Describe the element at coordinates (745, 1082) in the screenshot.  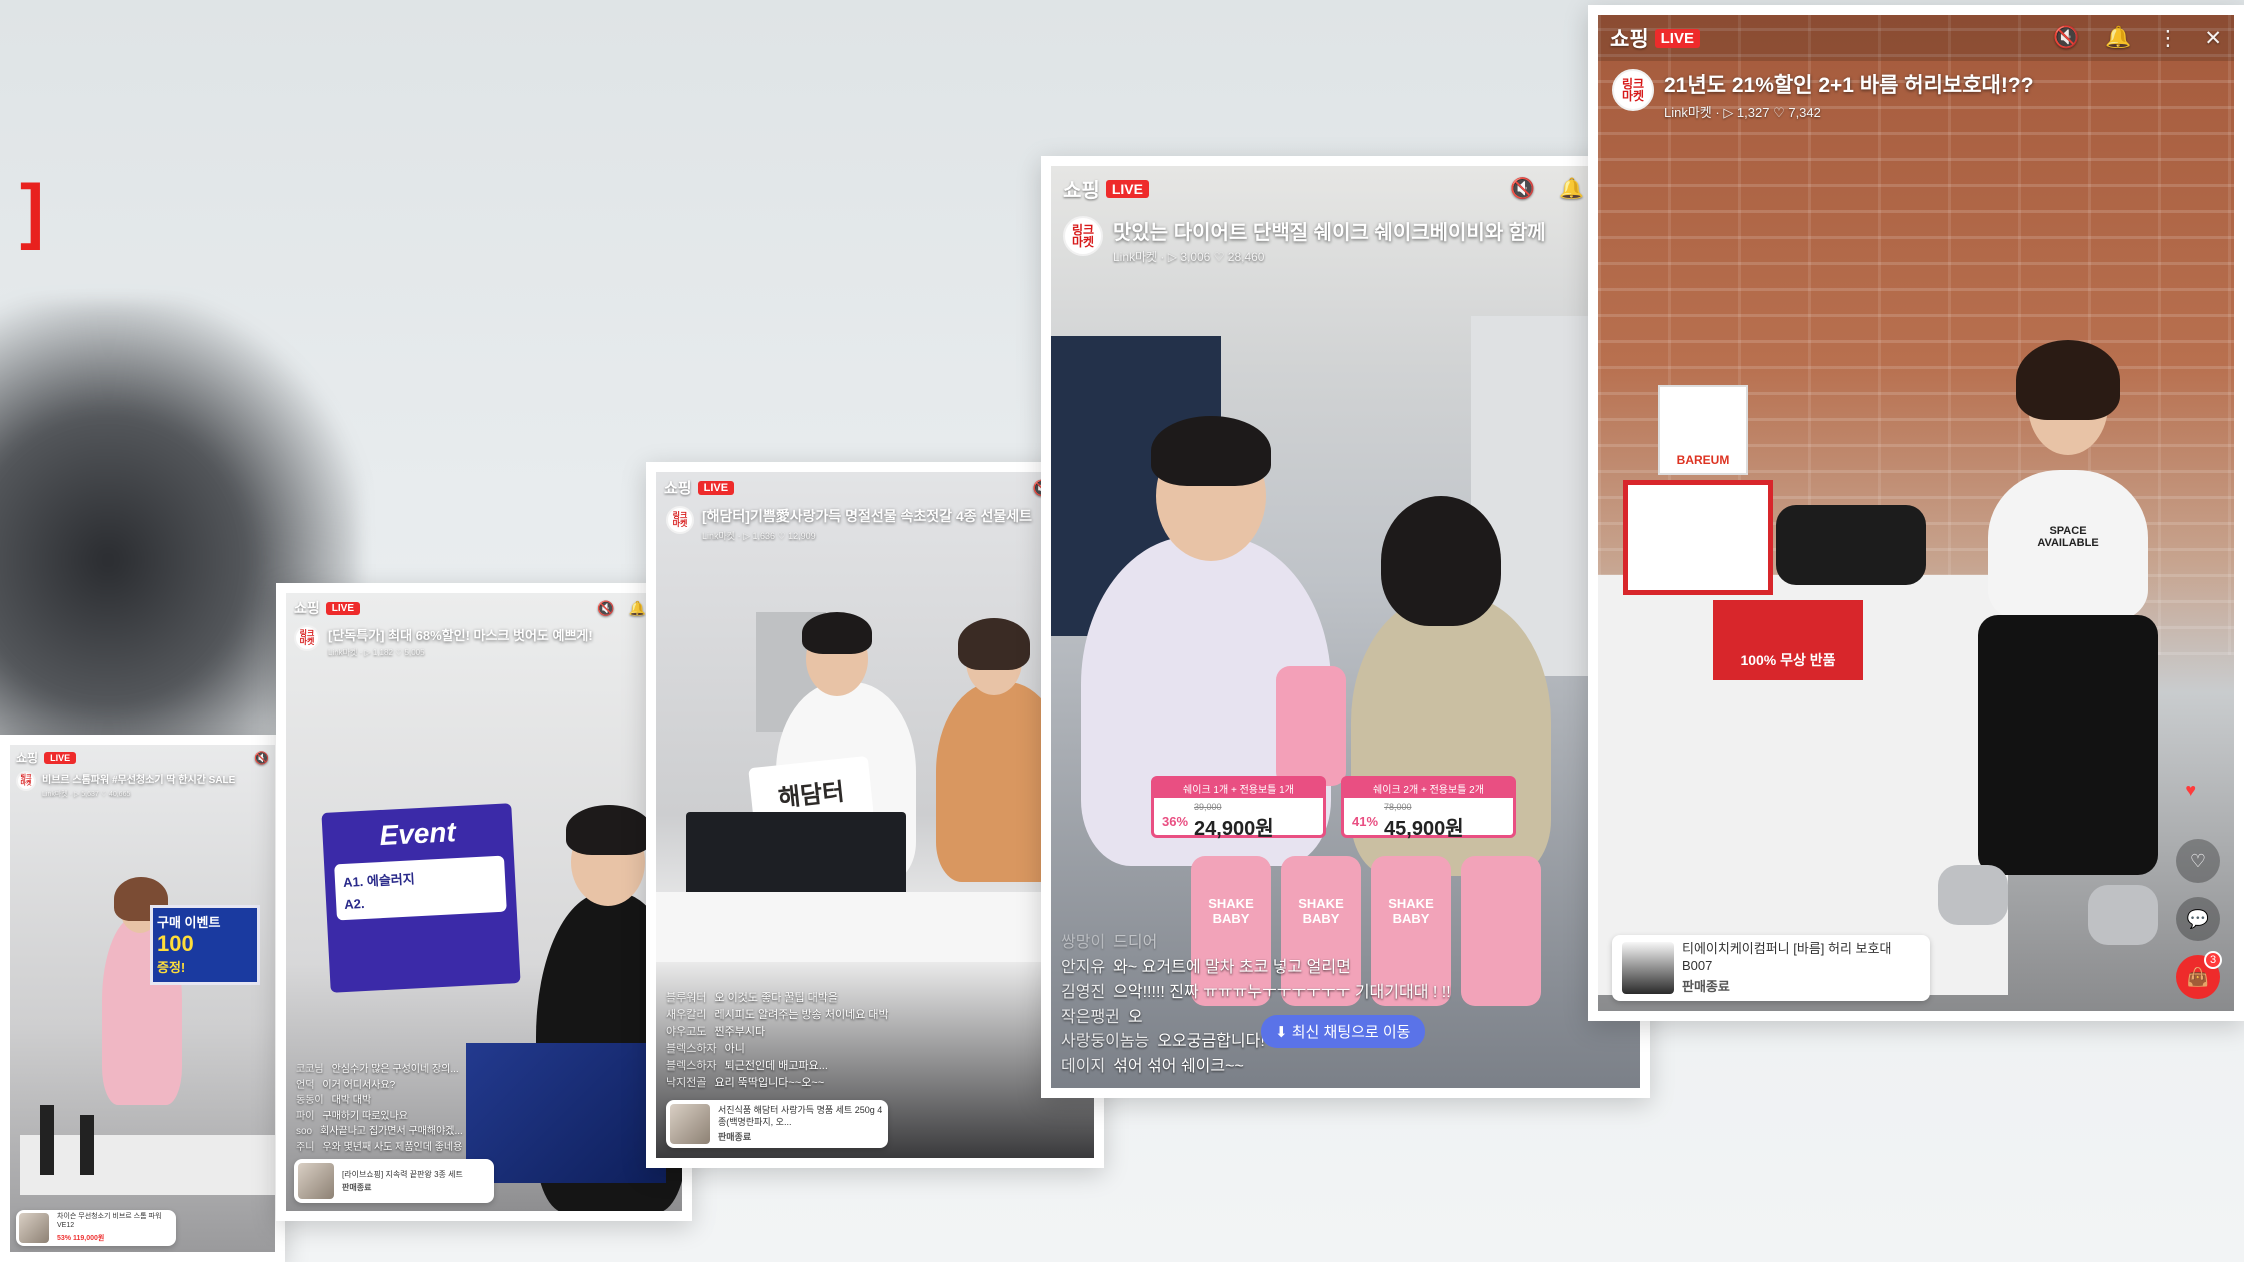
I see `chat-message: 낙지전골 요리 뚝딱입니다~~오~~` at that location.